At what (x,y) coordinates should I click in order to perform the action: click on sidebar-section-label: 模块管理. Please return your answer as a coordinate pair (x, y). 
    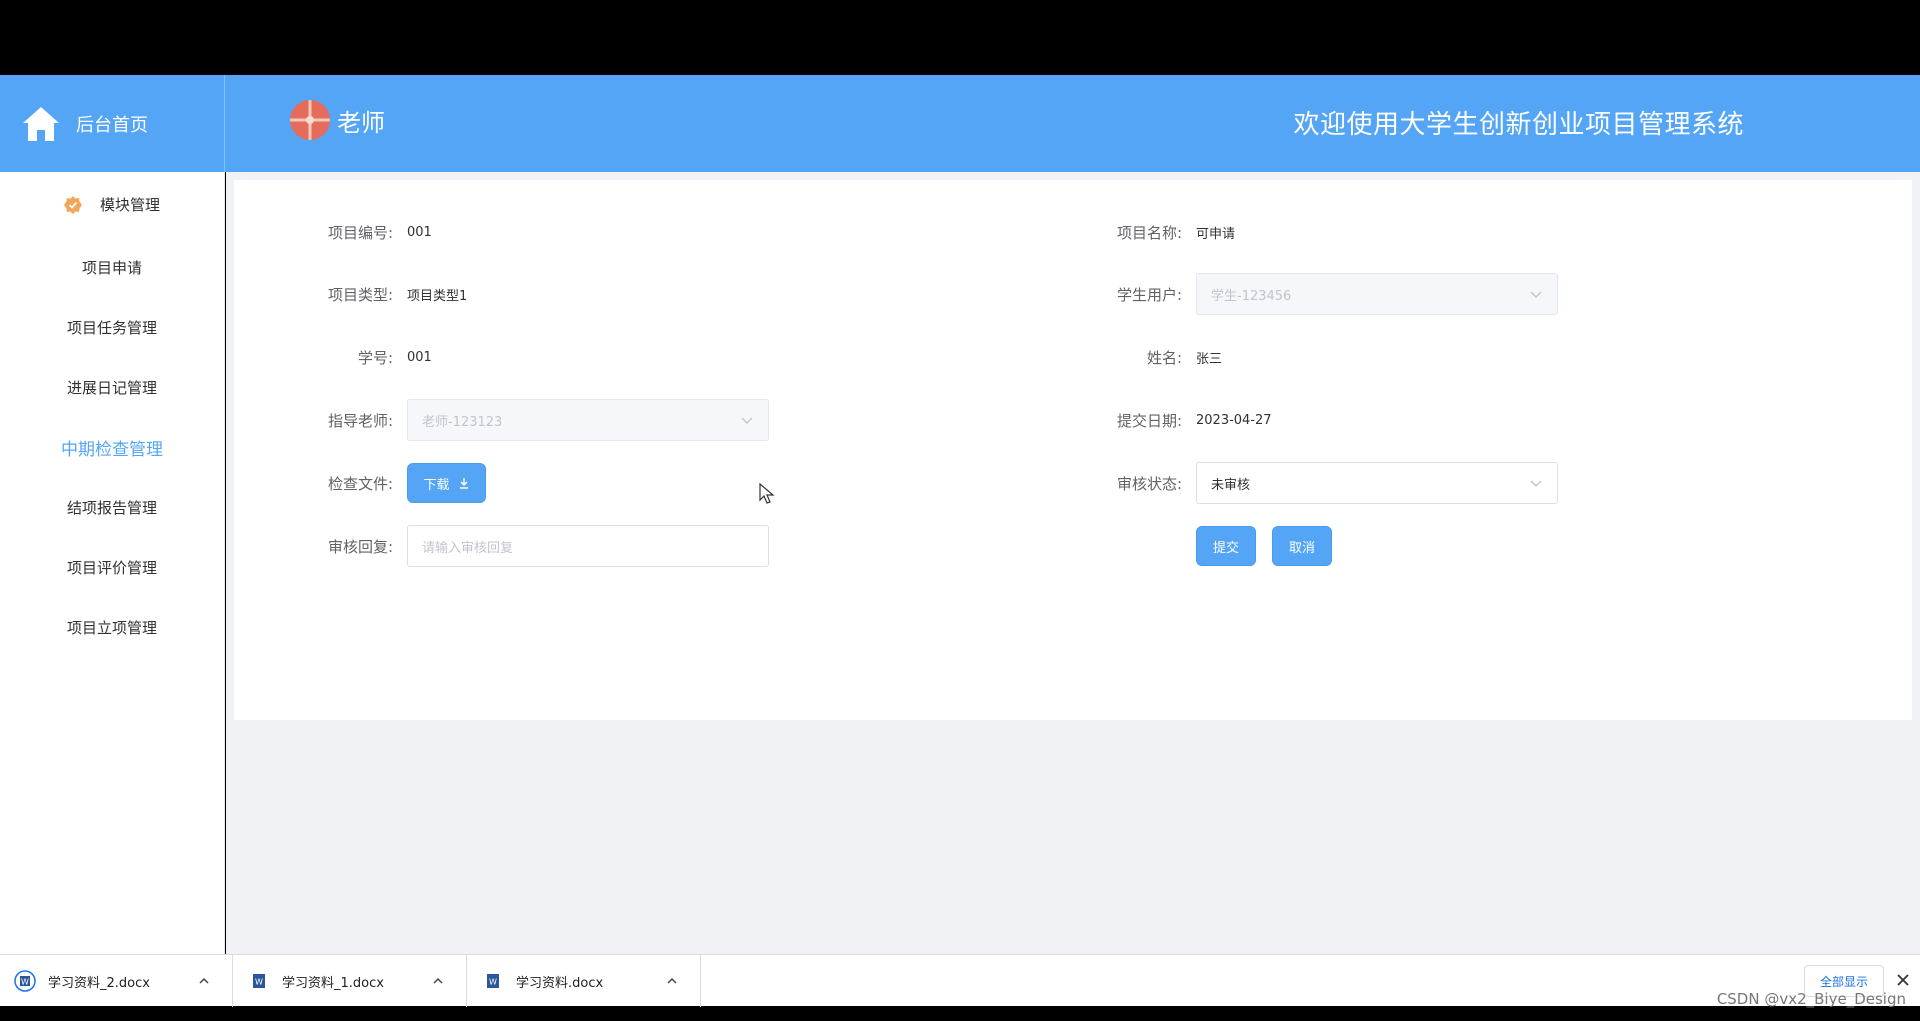
    Looking at the image, I should click on (129, 205).